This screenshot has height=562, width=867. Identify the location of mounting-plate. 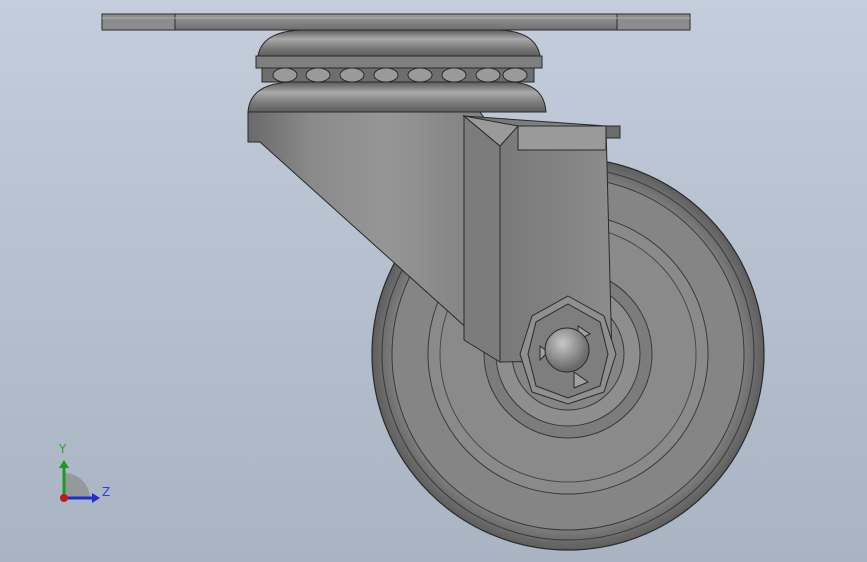
(396, 22).